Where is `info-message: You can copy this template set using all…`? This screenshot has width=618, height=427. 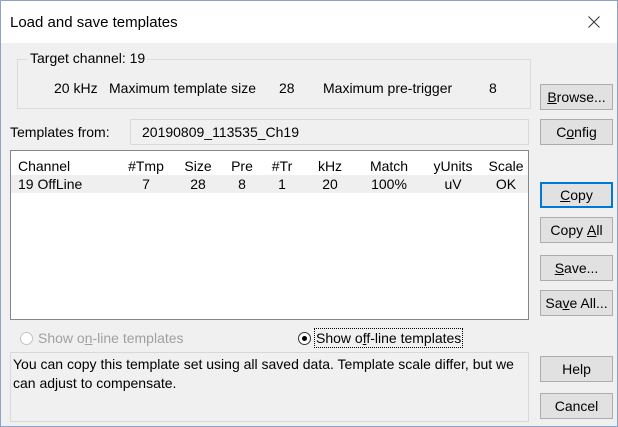 info-message: You can copy this template set using all… is located at coordinates (269, 387).